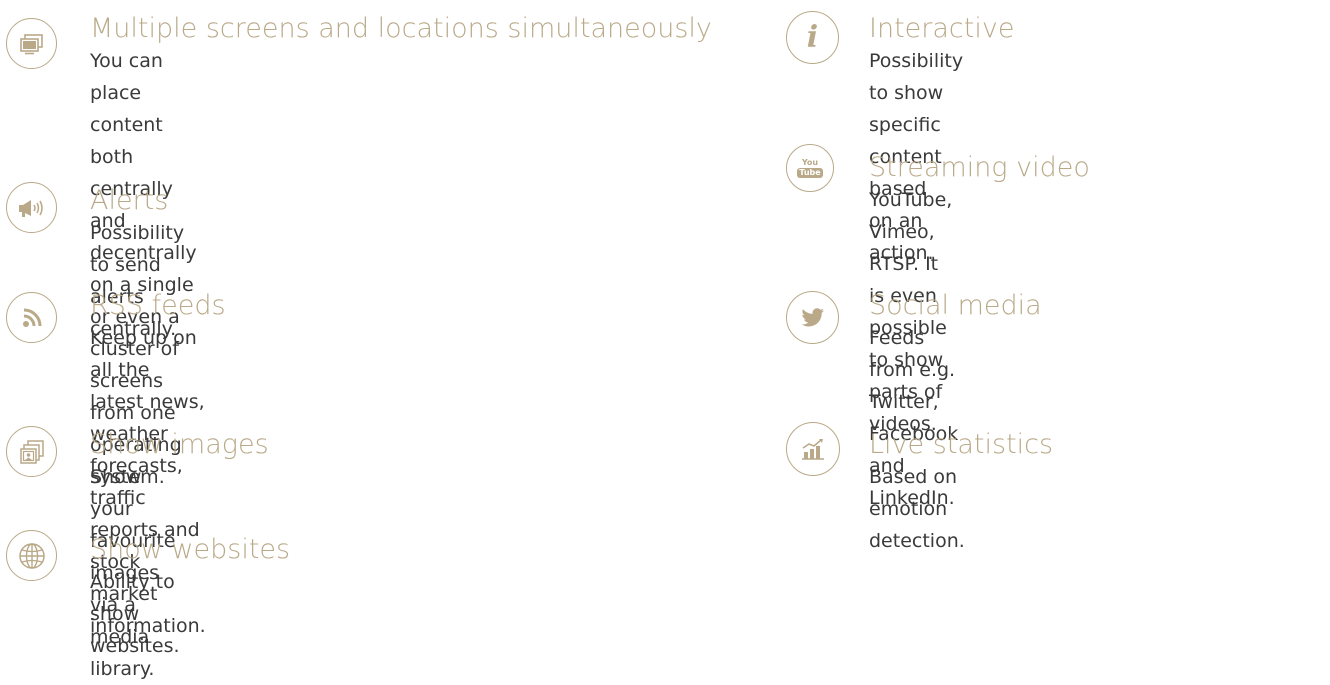 The width and height of the screenshot is (1330, 685). What do you see at coordinates (31, 555) in the screenshot?
I see `globe-icon` at bounding box center [31, 555].